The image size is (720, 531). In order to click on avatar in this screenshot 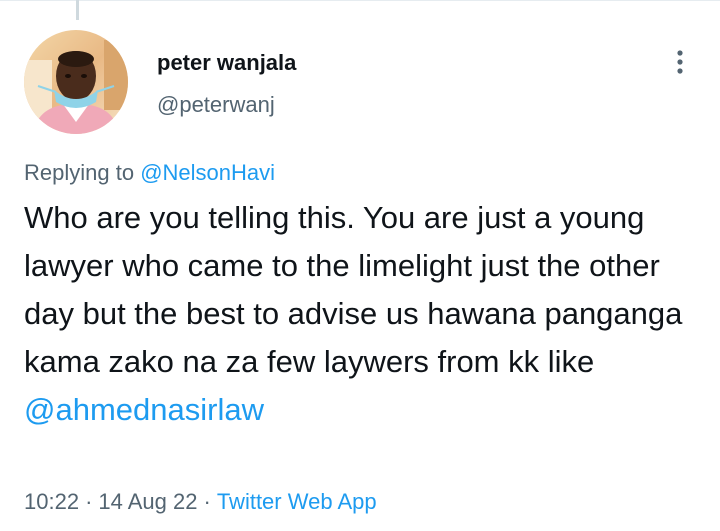, I will do `click(76, 82)`.